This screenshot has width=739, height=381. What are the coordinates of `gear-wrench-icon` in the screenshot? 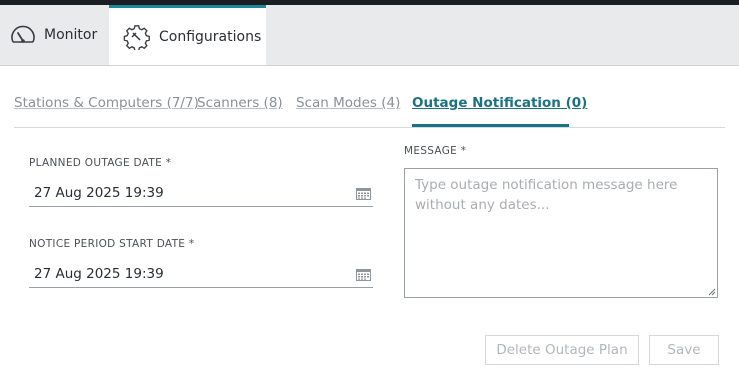 It's located at (136, 37).